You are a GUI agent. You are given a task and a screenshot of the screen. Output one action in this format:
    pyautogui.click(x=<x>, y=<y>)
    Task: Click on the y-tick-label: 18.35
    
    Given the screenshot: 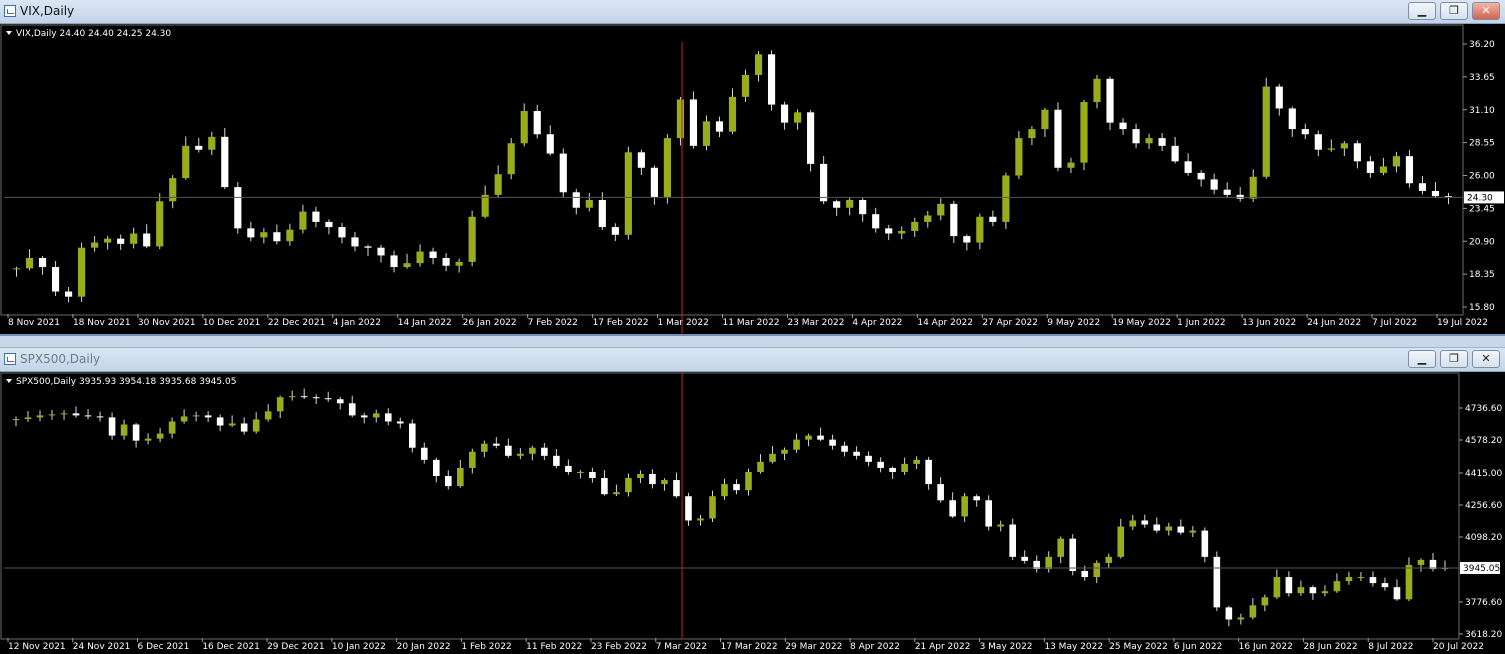 What is the action you would take?
    pyautogui.click(x=1482, y=275)
    